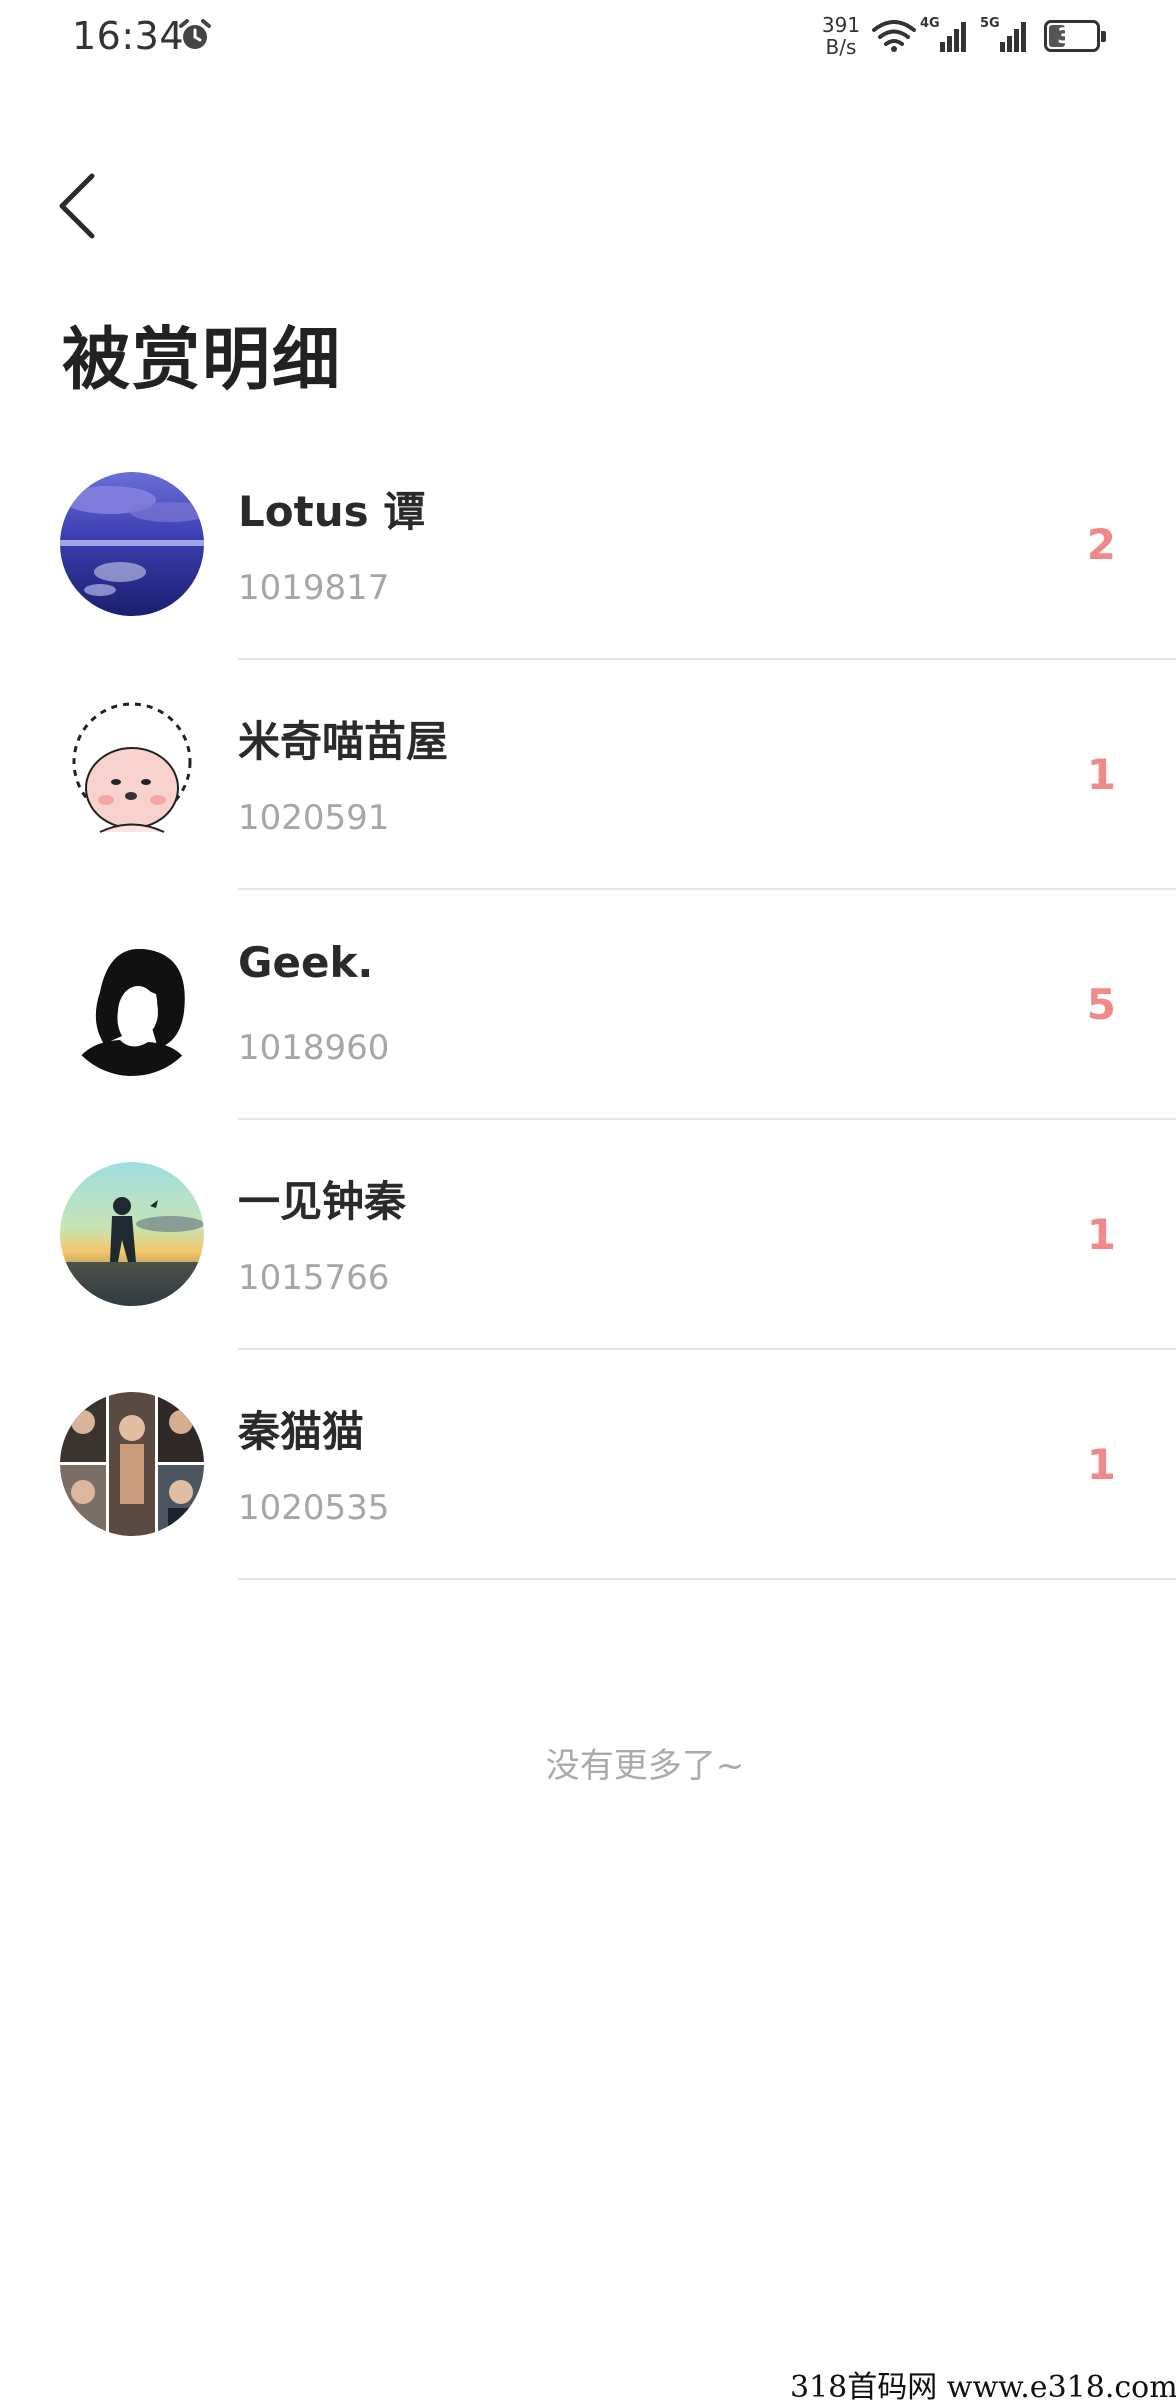 Image resolution: width=1176 pixels, height=2400 pixels. I want to click on user-id: 1020591, so click(314, 818).